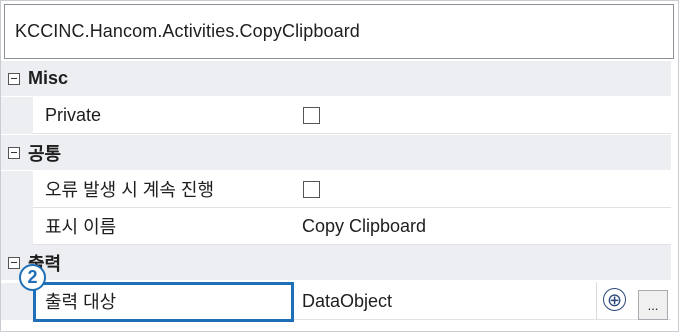 The width and height of the screenshot is (679, 332). I want to click on private-checkbox, so click(311, 115).